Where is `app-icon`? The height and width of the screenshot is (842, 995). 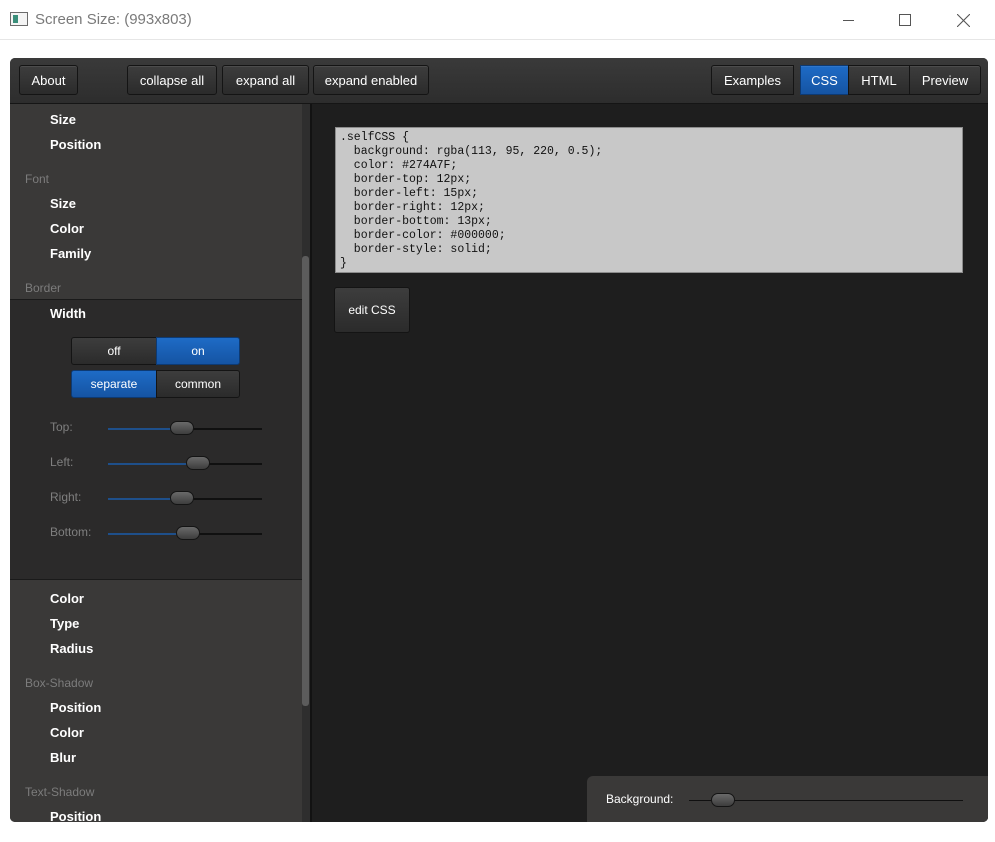
app-icon is located at coordinates (19, 19).